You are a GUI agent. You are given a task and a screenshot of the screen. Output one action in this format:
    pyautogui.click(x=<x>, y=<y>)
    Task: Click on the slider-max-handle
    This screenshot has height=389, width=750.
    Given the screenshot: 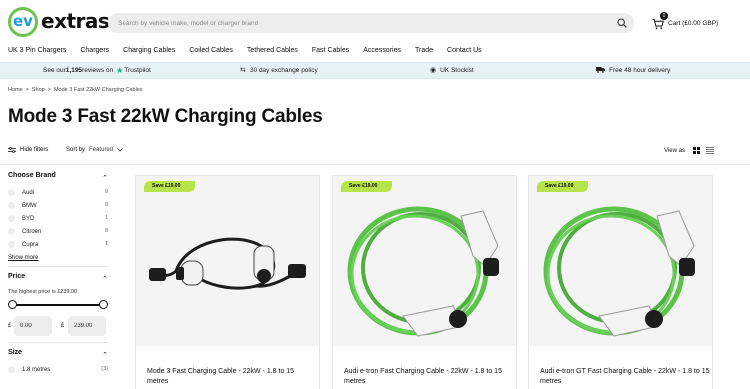 What is the action you would take?
    pyautogui.click(x=103, y=304)
    